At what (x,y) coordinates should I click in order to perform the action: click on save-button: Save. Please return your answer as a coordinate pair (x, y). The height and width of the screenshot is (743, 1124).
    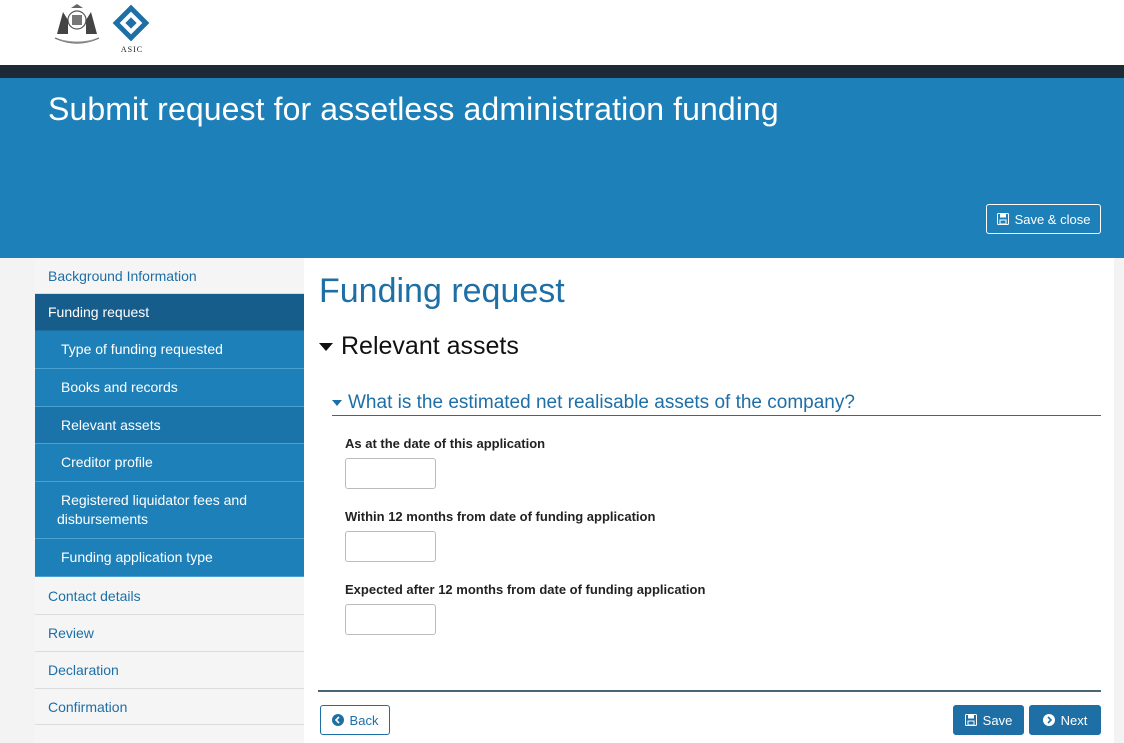
    Looking at the image, I should click on (988, 720).